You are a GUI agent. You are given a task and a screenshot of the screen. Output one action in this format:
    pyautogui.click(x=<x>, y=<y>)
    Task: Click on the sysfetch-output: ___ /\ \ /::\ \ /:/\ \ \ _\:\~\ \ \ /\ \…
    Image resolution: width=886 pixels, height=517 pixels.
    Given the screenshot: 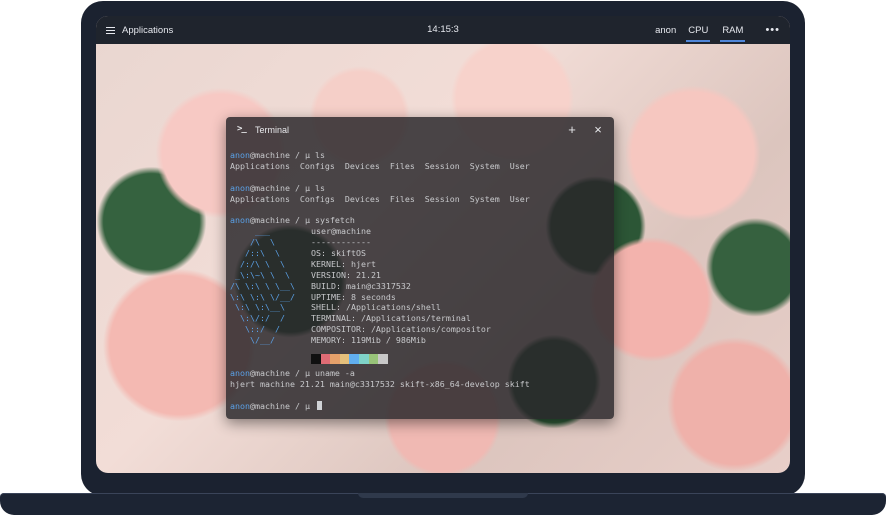 What is the action you would take?
    pyautogui.click(x=420, y=295)
    